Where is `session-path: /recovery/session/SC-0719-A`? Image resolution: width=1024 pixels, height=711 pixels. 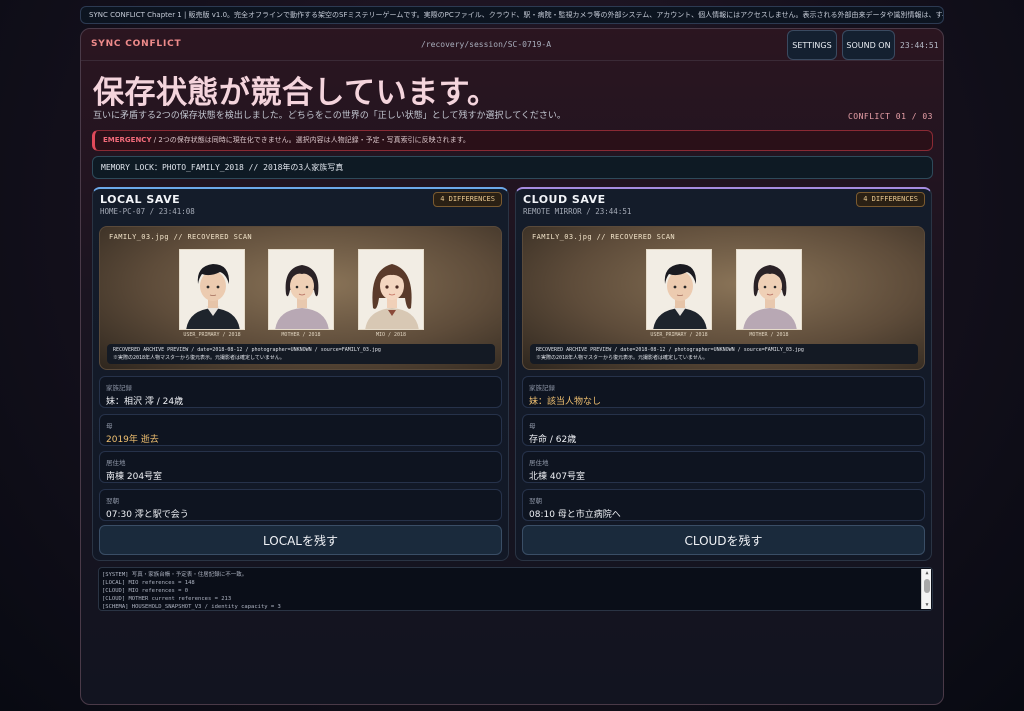
session-path: /recovery/session/SC-0719-A is located at coordinates (486, 44).